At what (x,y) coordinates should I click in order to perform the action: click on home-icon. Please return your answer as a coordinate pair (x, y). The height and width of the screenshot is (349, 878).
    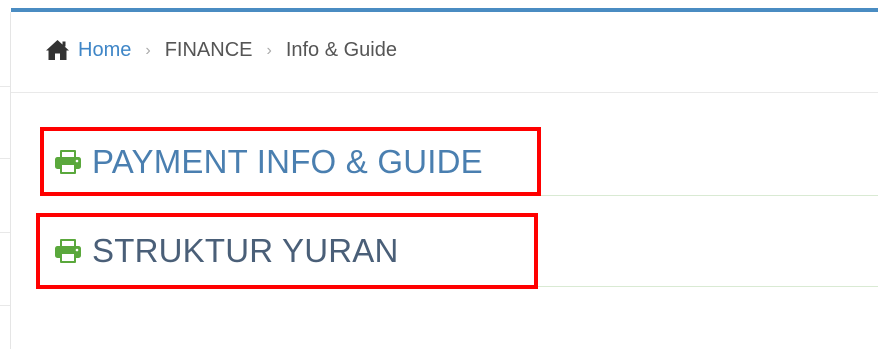
    Looking at the image, I should click on (57, 50).